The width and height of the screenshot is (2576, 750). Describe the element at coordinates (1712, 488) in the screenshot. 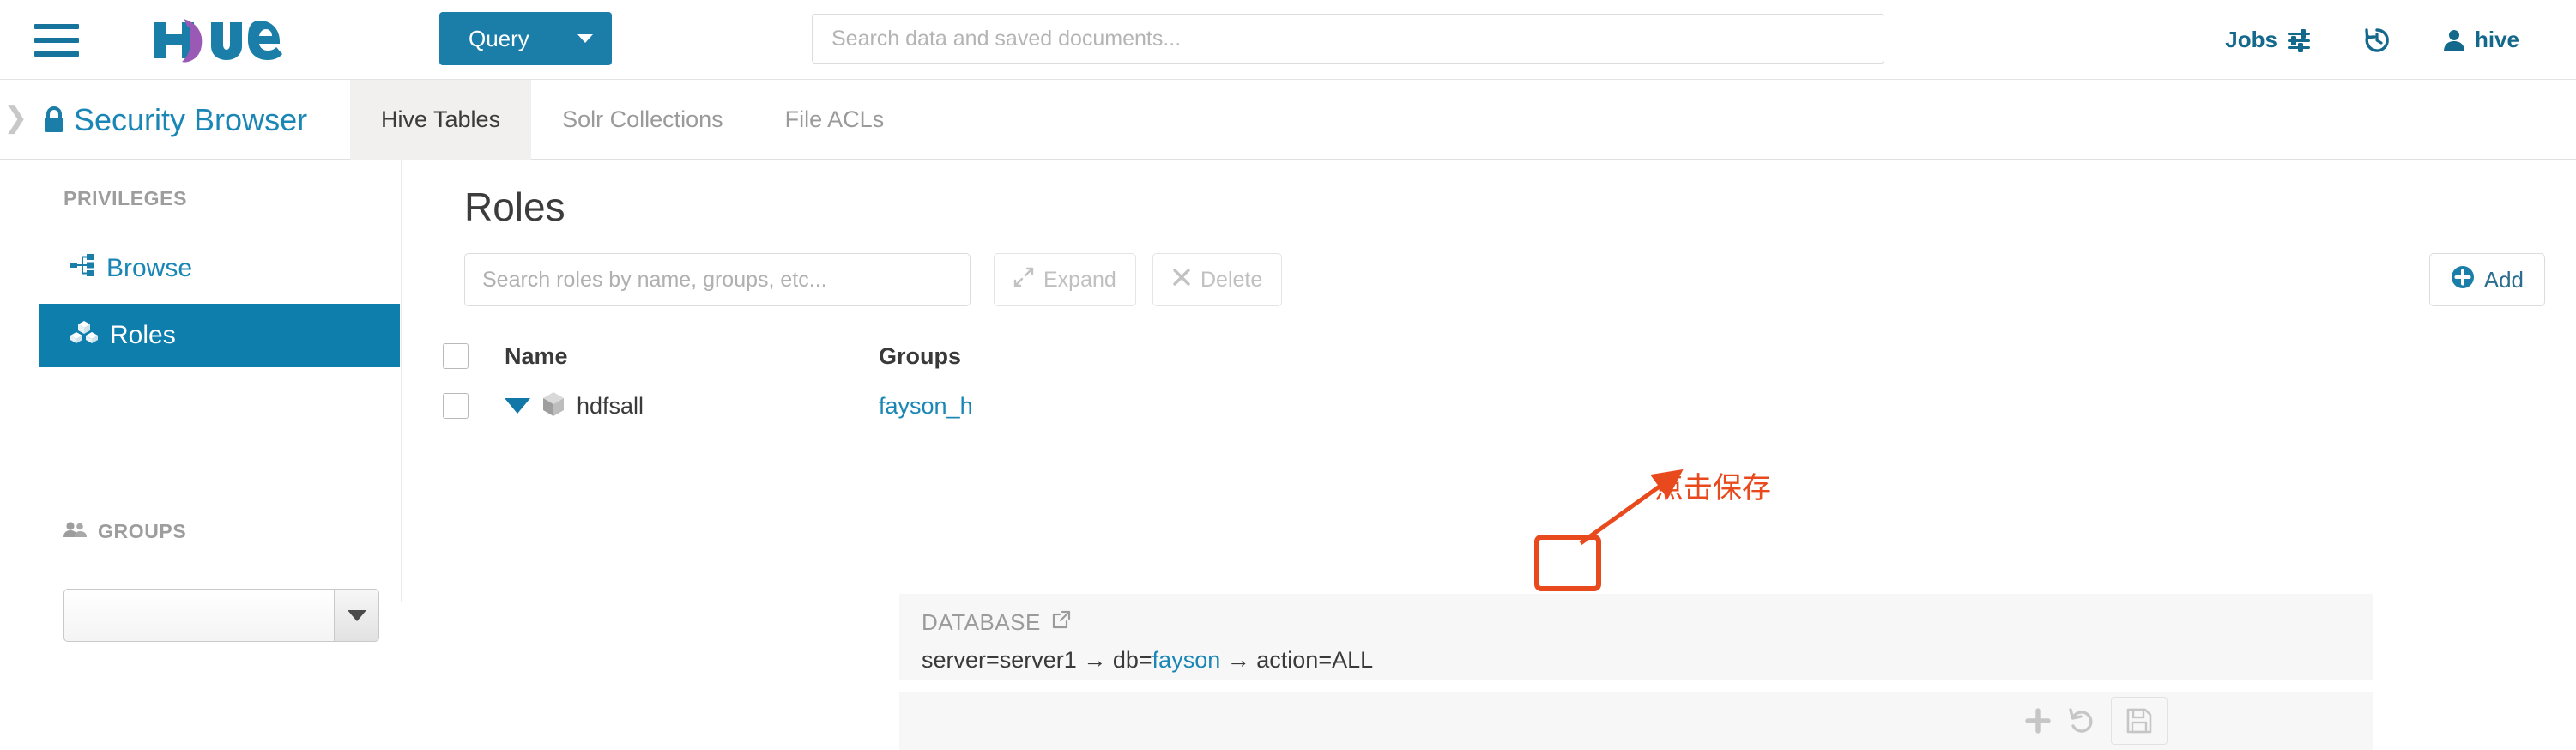

I see `annotation-text: 点击保存` at that location.